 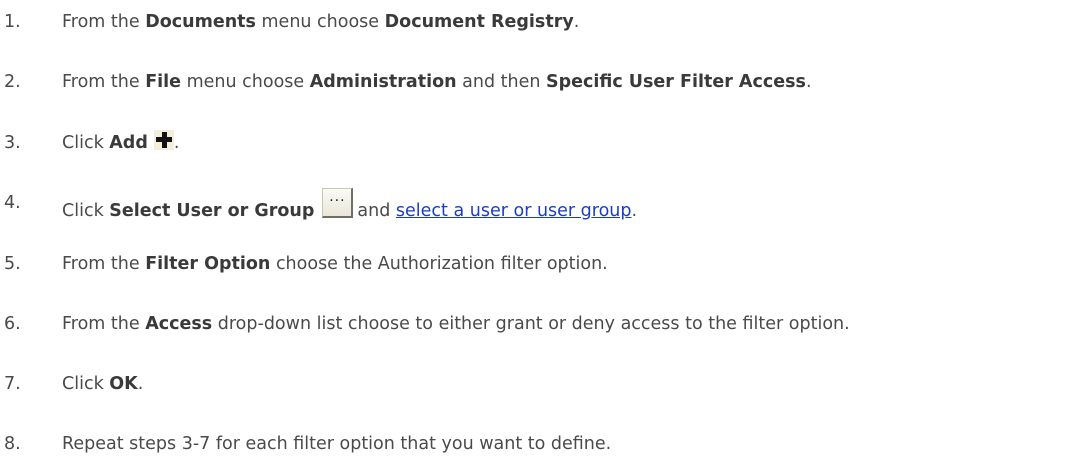 I want to click on step-number: 2., so click(x=12, y=82).